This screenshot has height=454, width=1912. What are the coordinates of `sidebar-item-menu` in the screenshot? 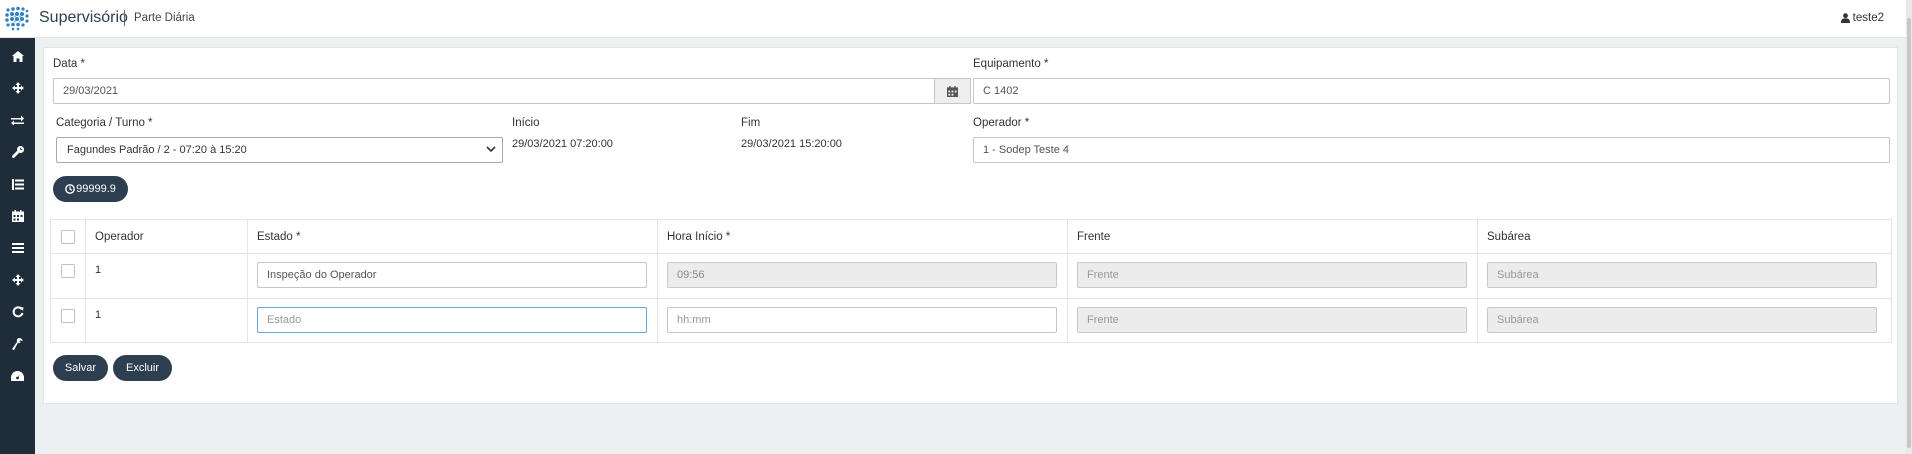 It's located at (17, 248).